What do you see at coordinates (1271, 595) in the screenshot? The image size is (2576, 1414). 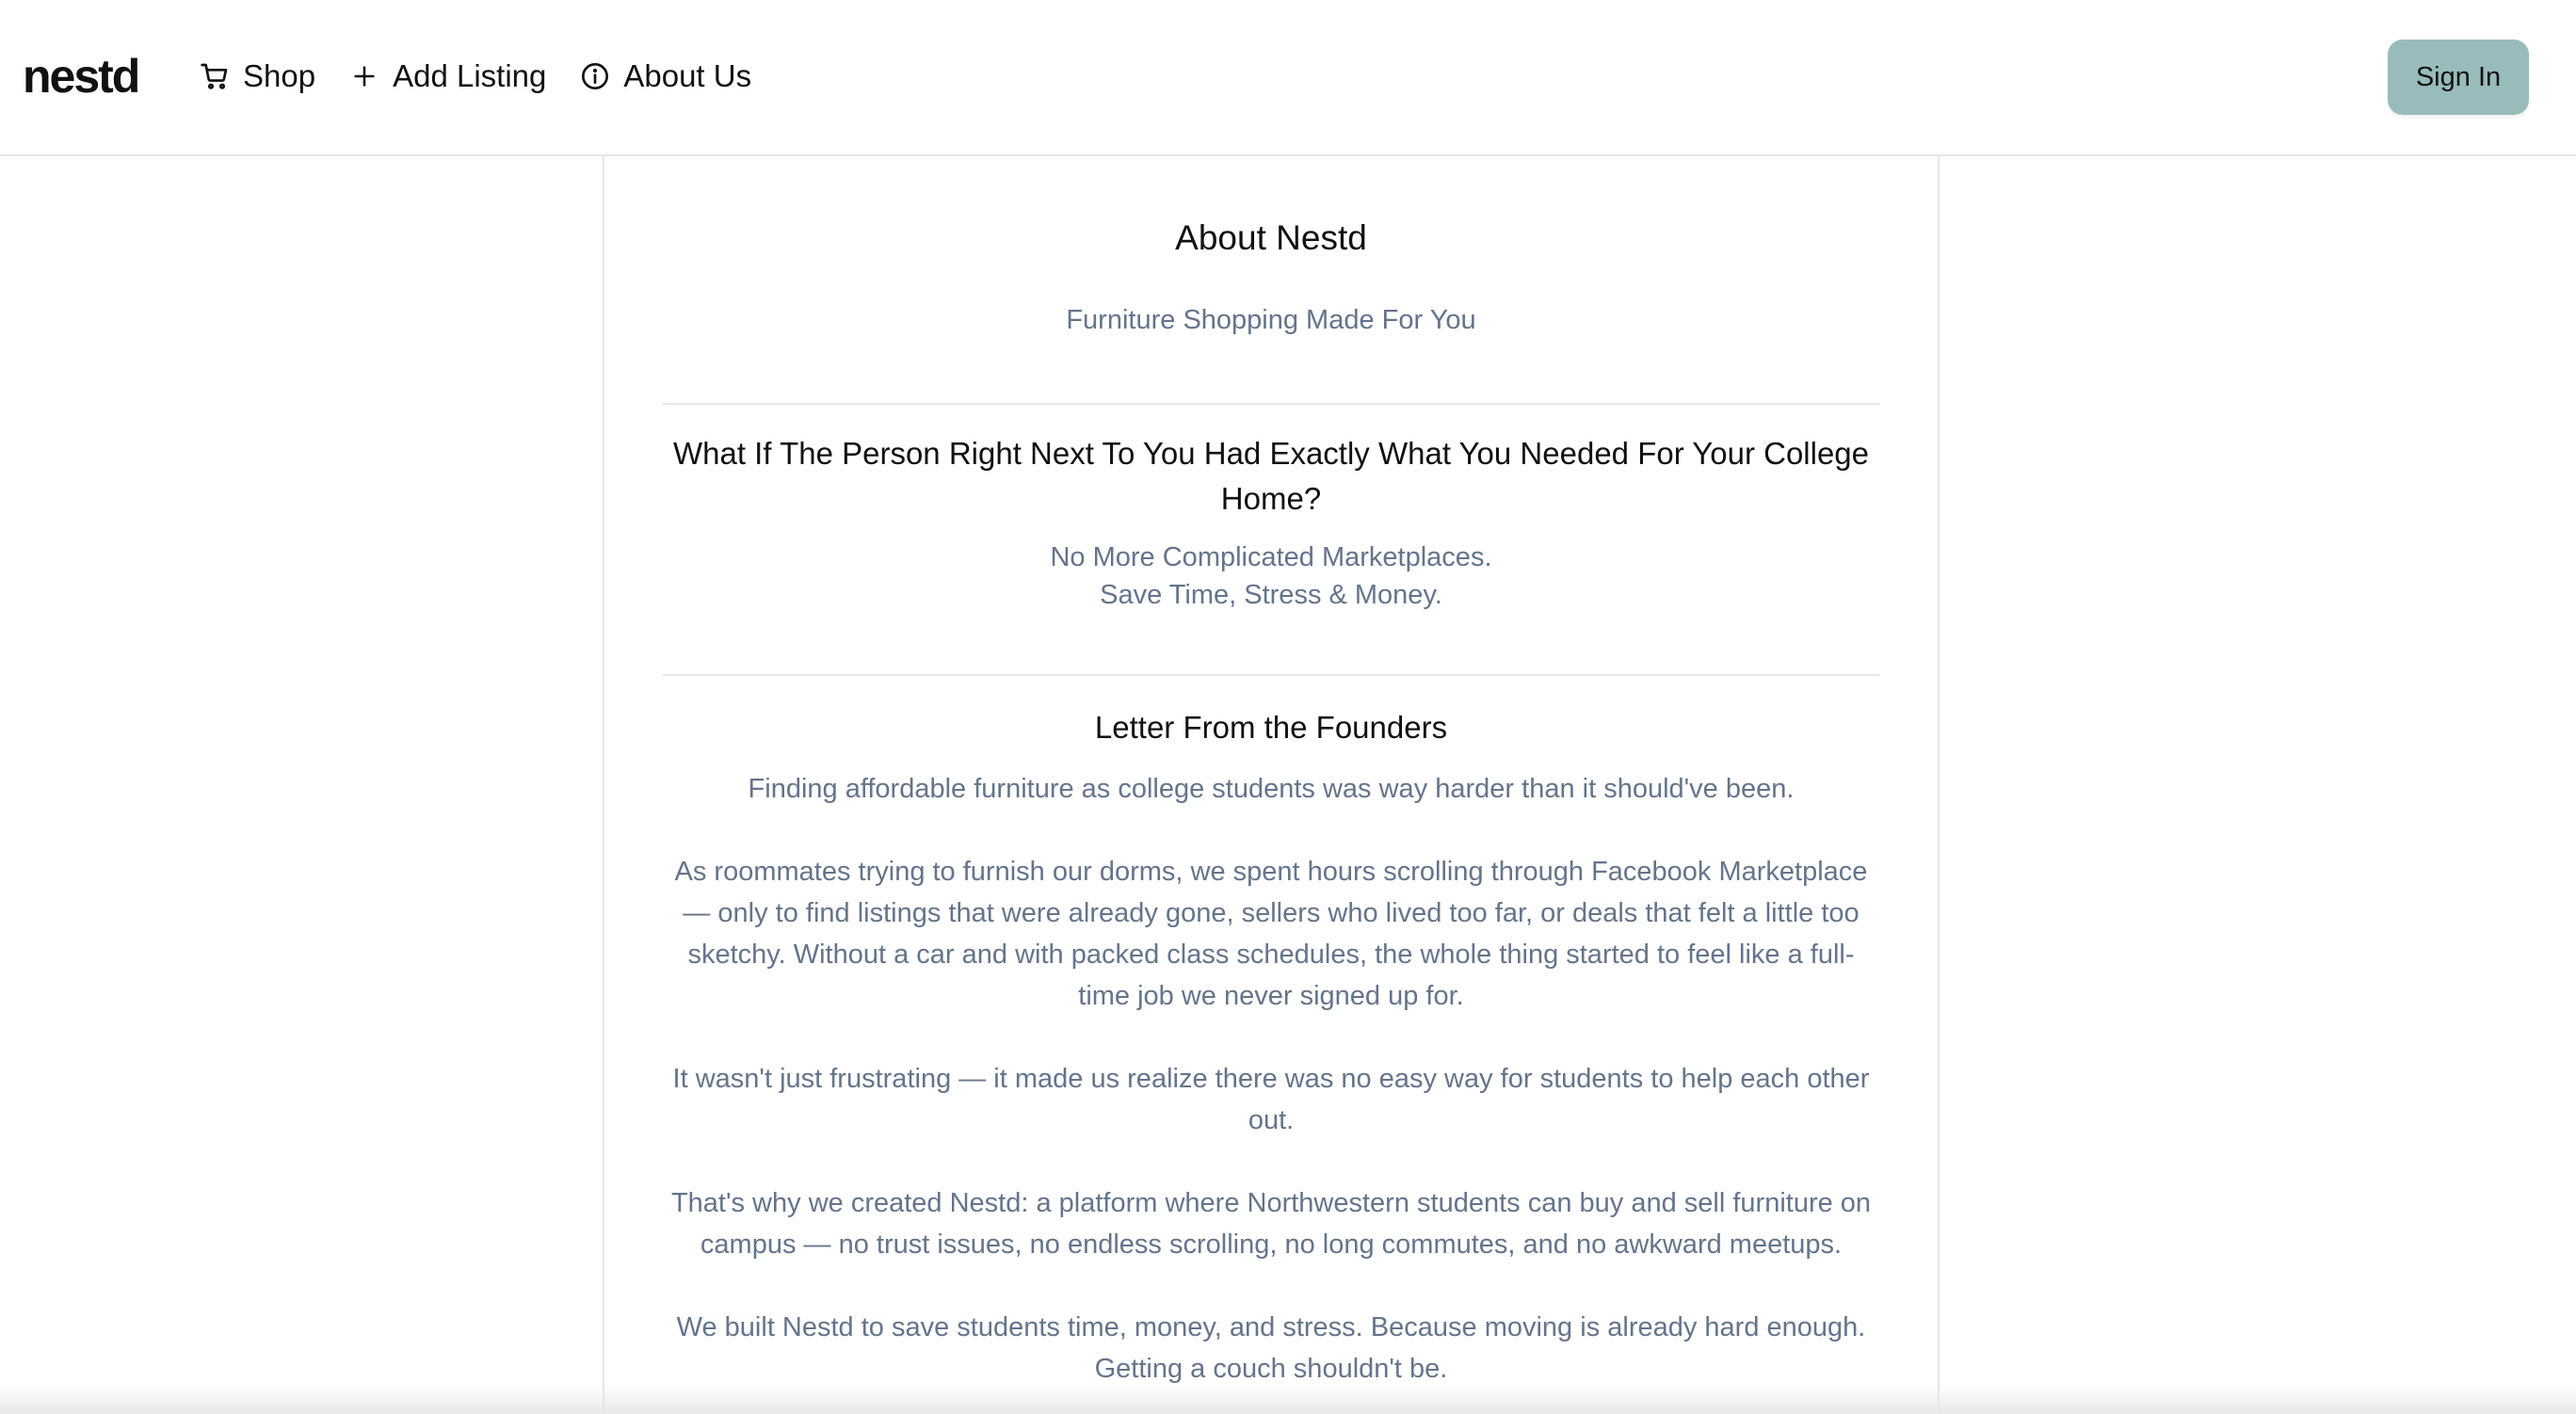 I see `tagline-line-2: Save Time, Stress & Money.` at bounding box center [1271, 595].